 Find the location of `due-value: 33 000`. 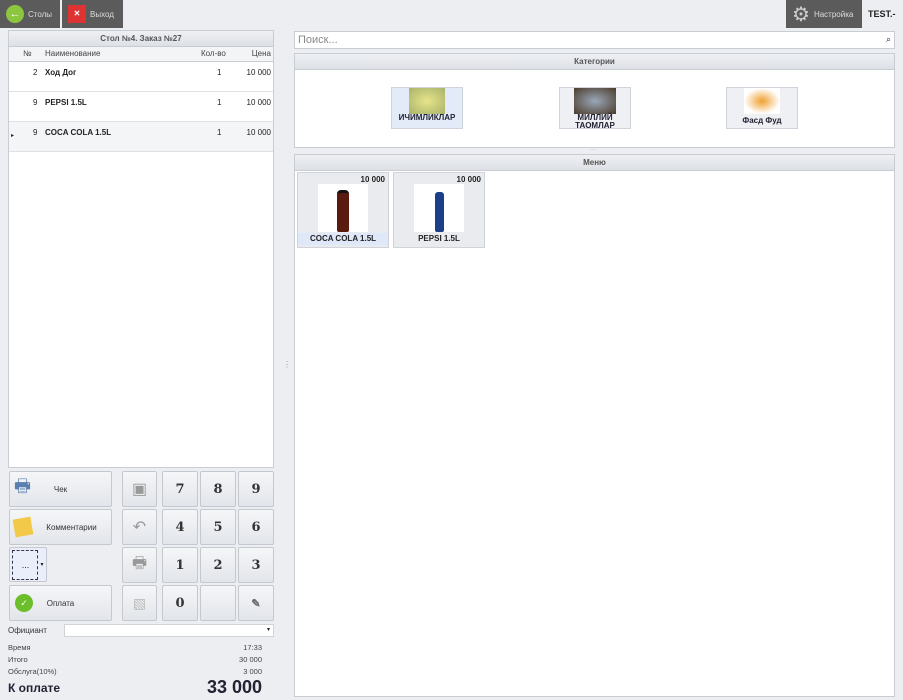

due-value: 33 000 is located at coordinates (234, 687).